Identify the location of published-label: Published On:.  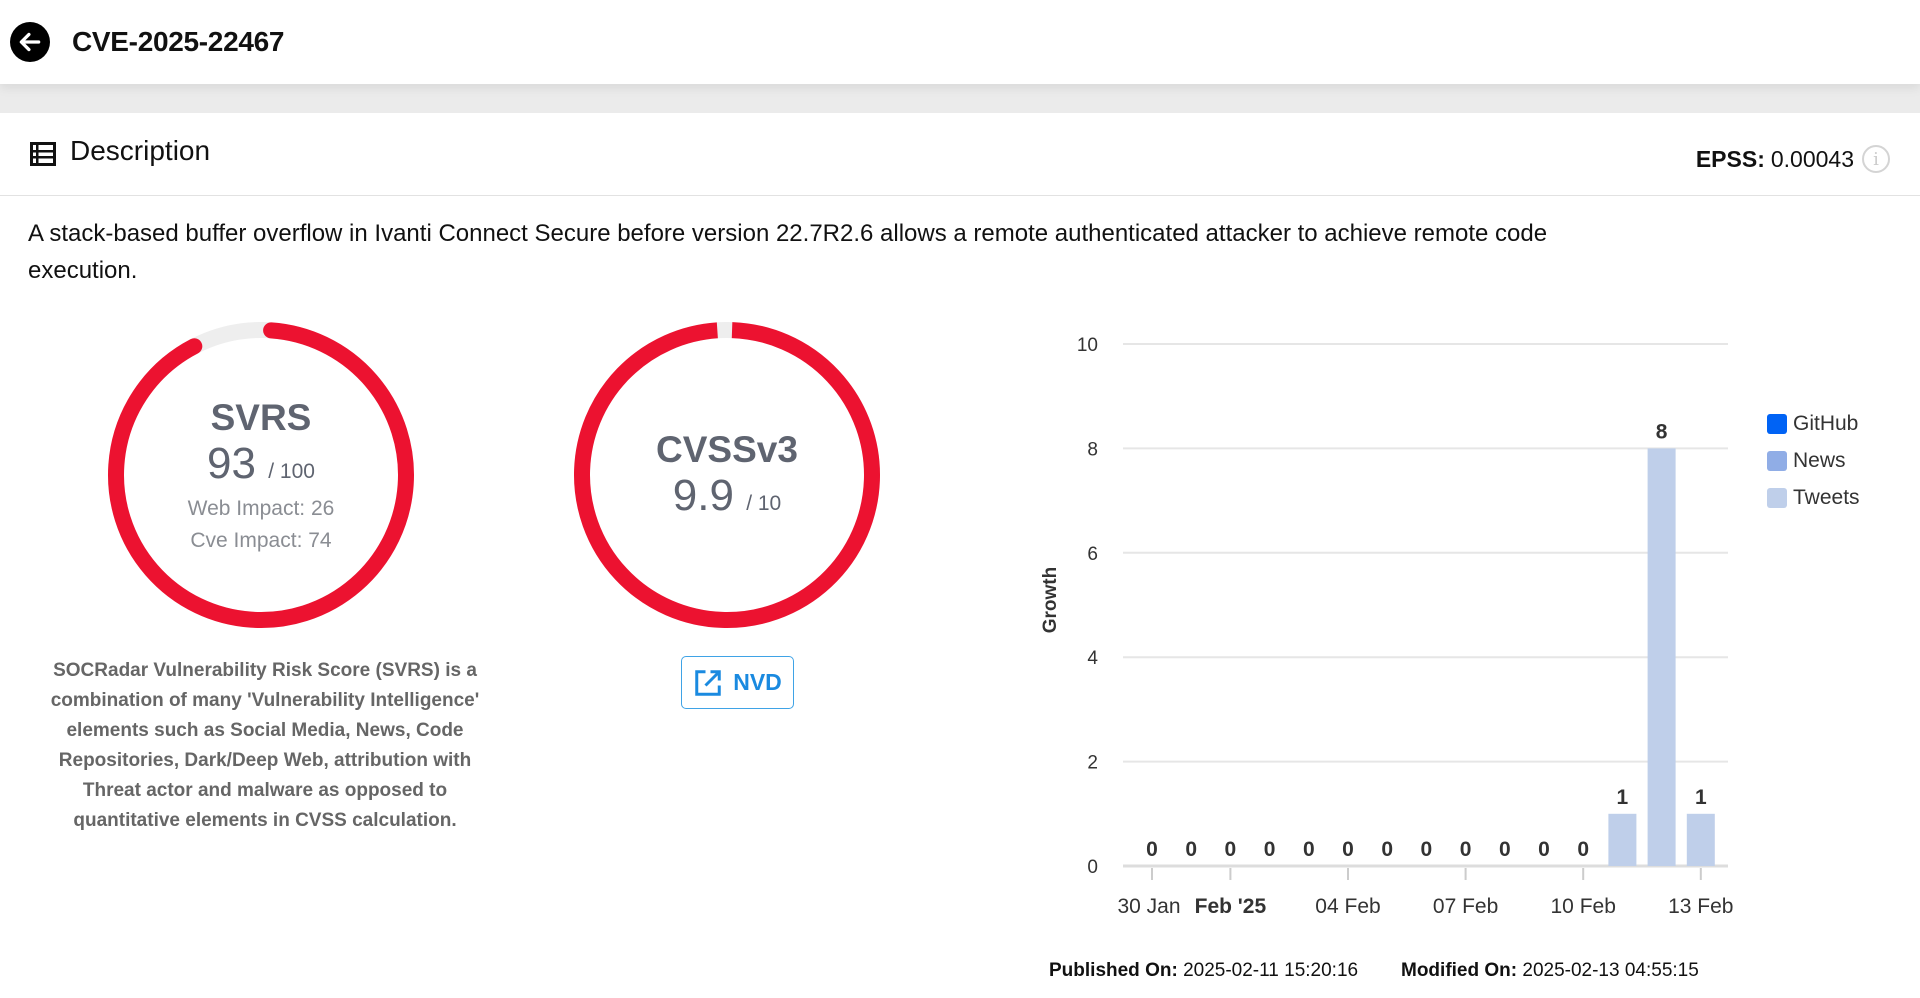
(1113, 970).